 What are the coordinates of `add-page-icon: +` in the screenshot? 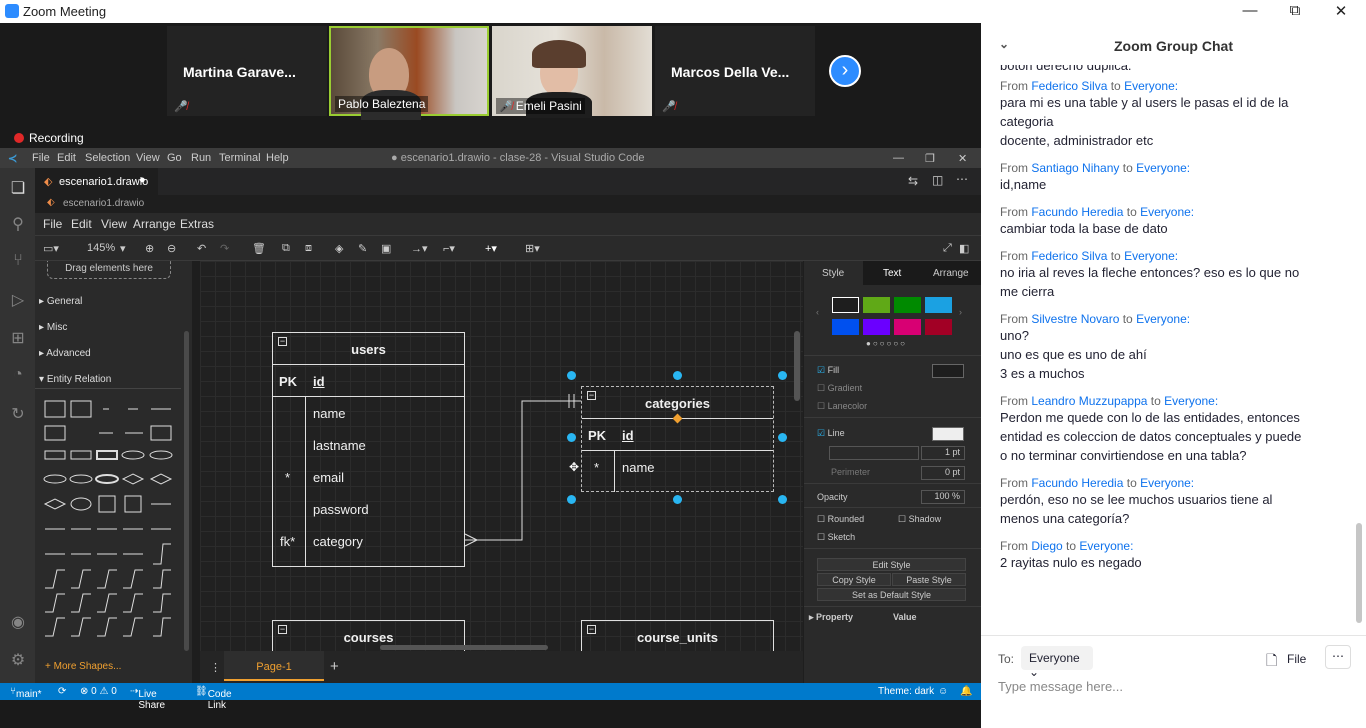 It's located at (334, 666).